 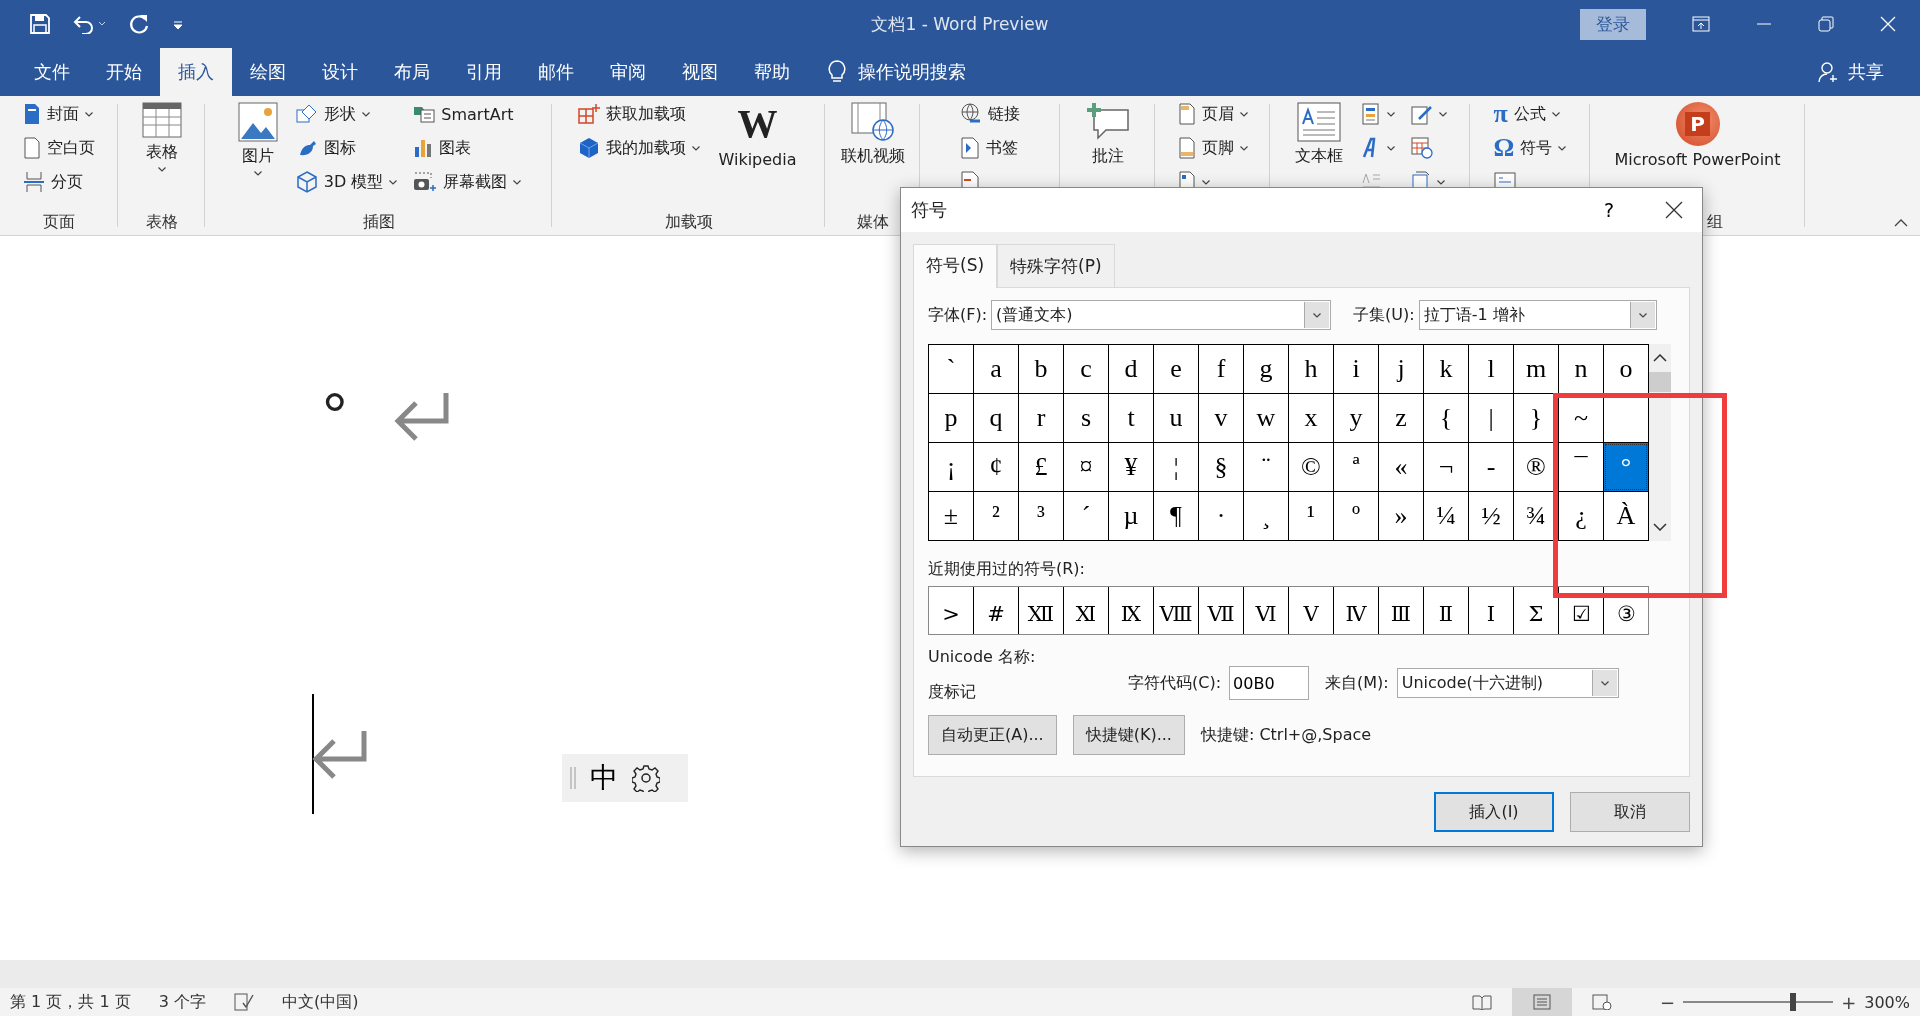 I want to click on document-text: °, so click(x=335, y=416).